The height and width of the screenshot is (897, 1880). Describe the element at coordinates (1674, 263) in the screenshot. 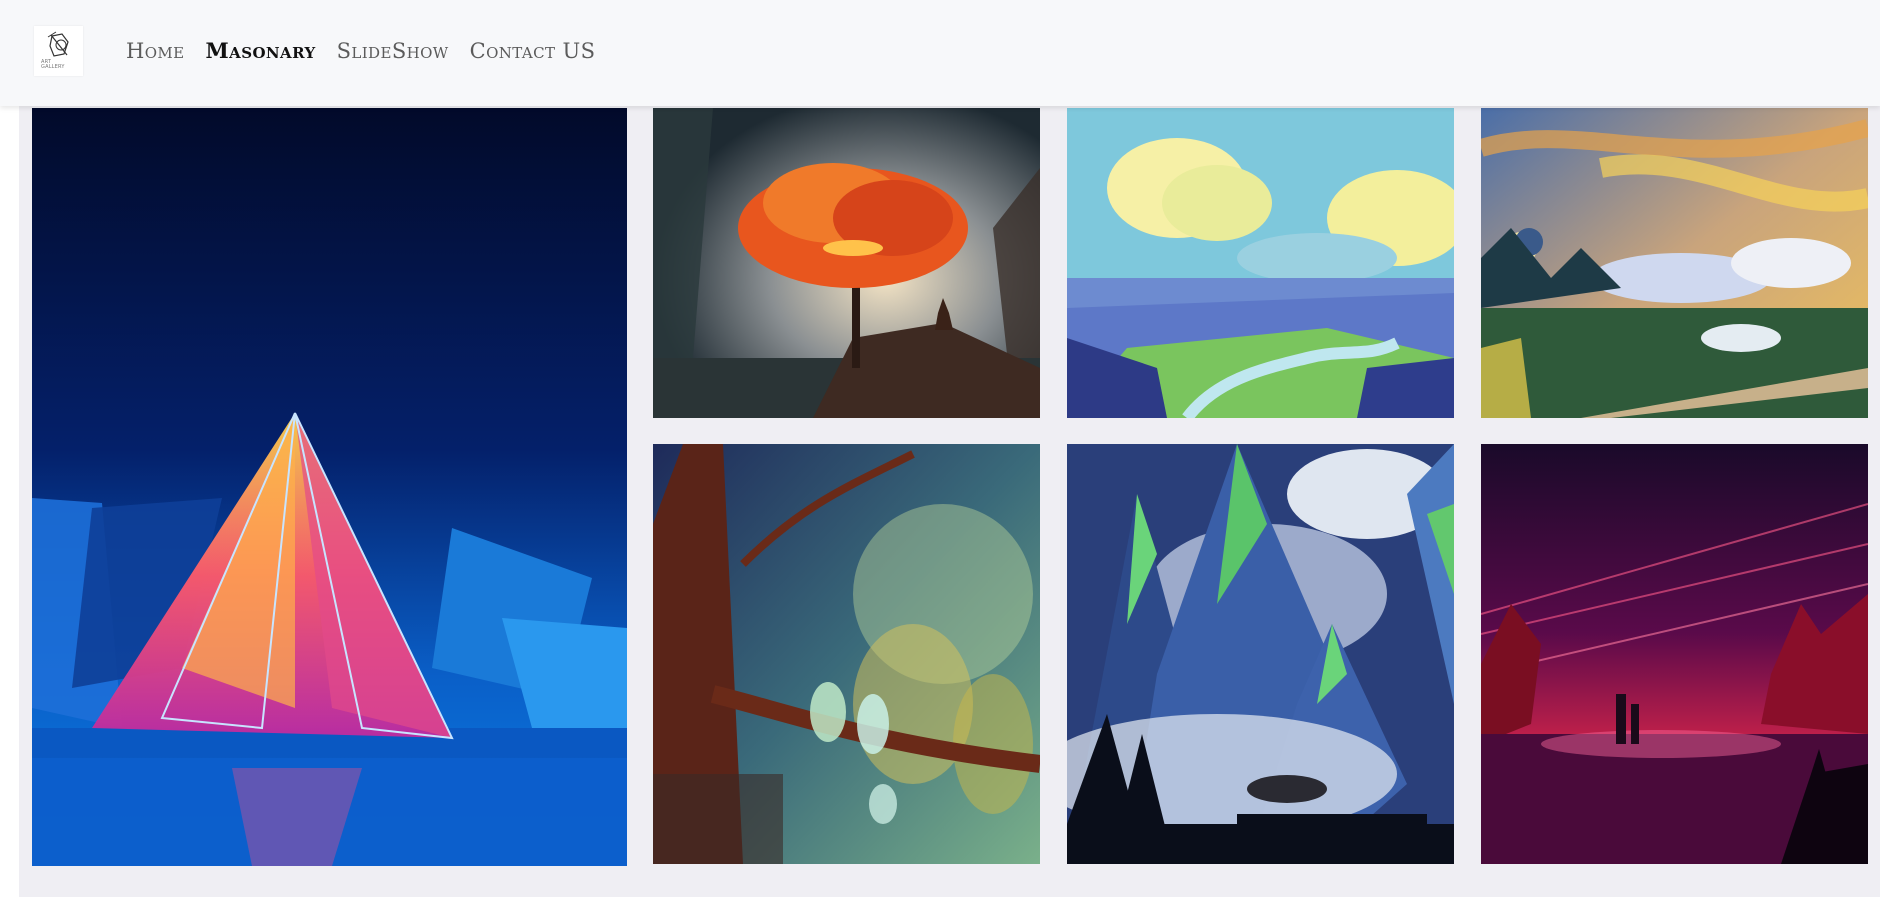

I see `crescent-moon-fields-image` at that location.